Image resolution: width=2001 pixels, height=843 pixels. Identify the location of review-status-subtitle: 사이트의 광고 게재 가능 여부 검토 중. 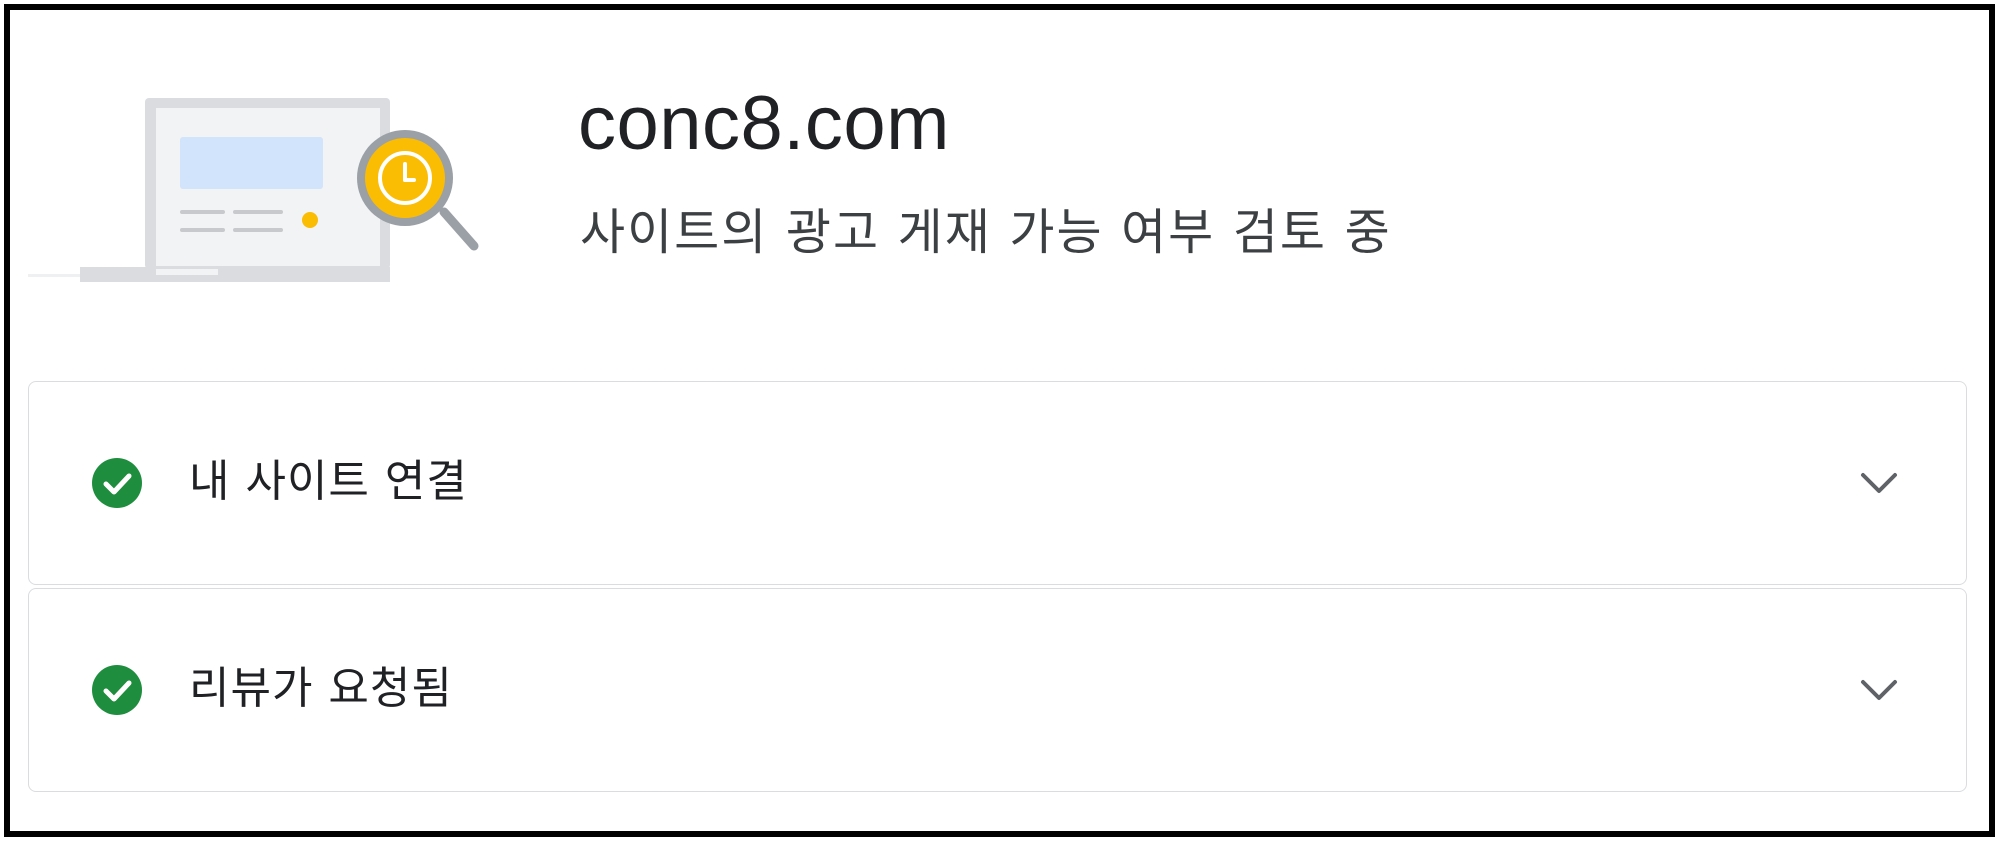
(986, 232).